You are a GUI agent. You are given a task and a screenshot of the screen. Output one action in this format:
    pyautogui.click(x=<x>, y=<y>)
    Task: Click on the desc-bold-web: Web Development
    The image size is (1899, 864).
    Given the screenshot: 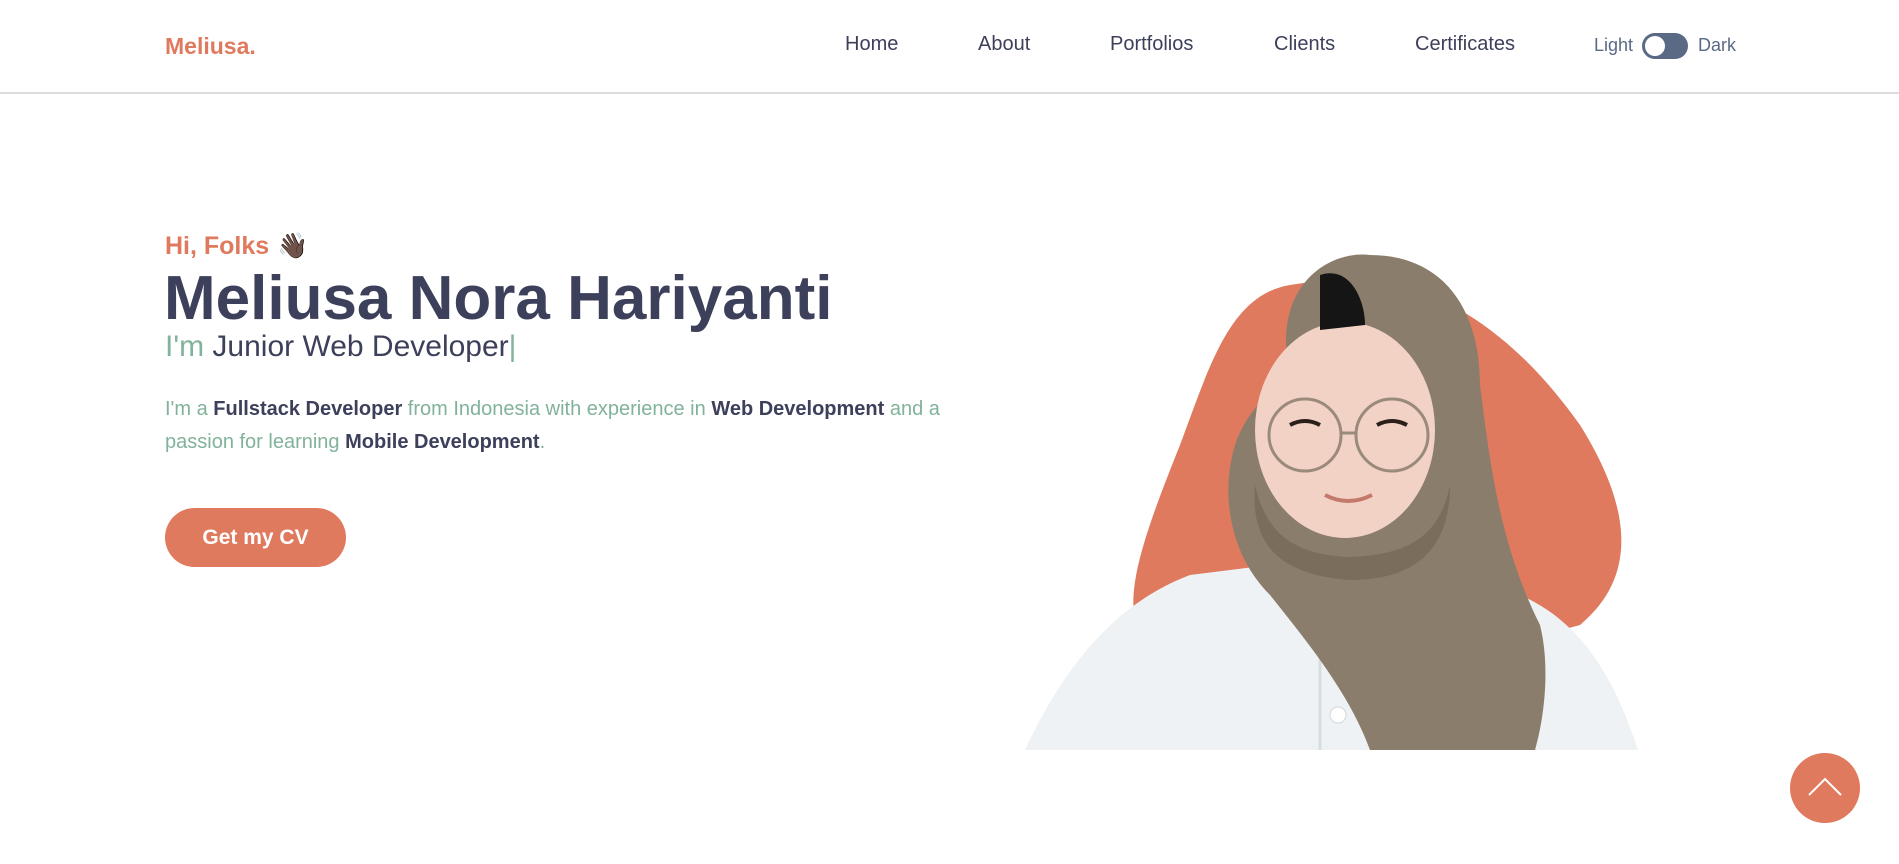 What is the action you would take?
    pyautogui.click(x=798, y=409)
    